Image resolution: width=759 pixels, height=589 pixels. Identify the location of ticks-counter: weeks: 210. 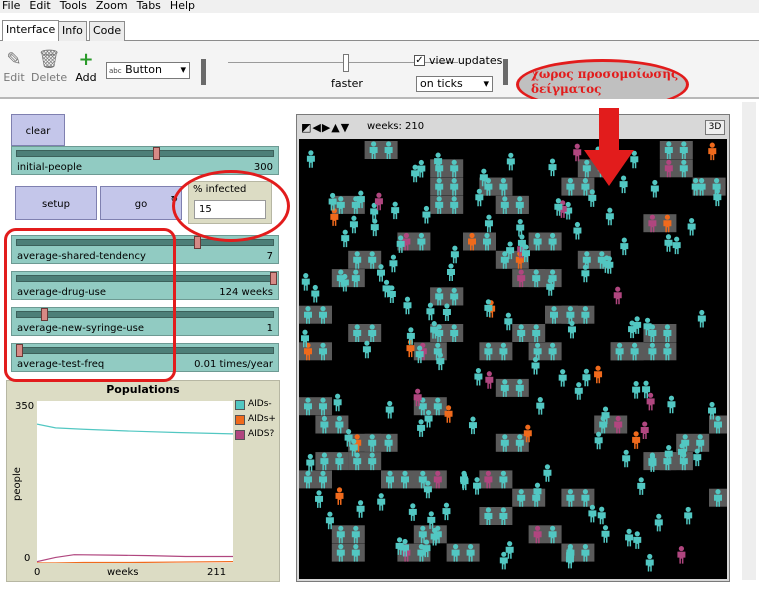
(396, 126).